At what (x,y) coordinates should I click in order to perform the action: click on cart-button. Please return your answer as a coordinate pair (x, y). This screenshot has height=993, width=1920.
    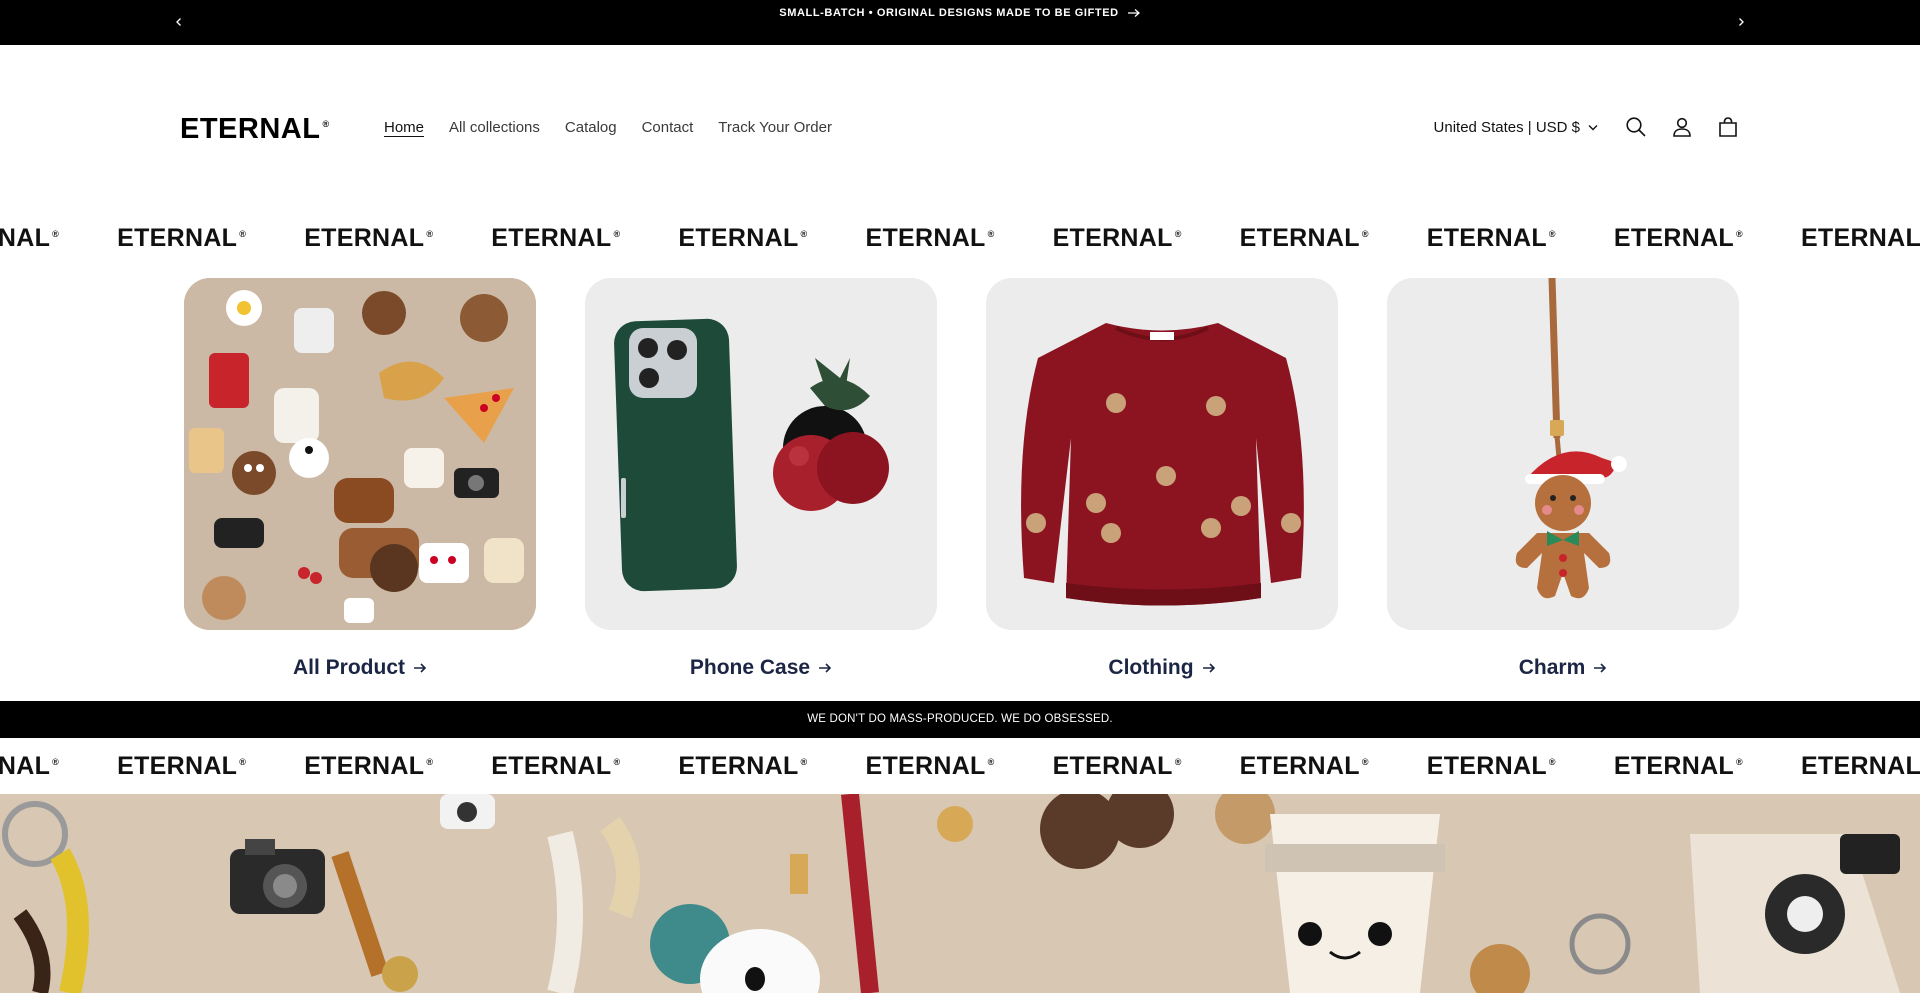
    Looking at the image, I should click on (1728, 127).